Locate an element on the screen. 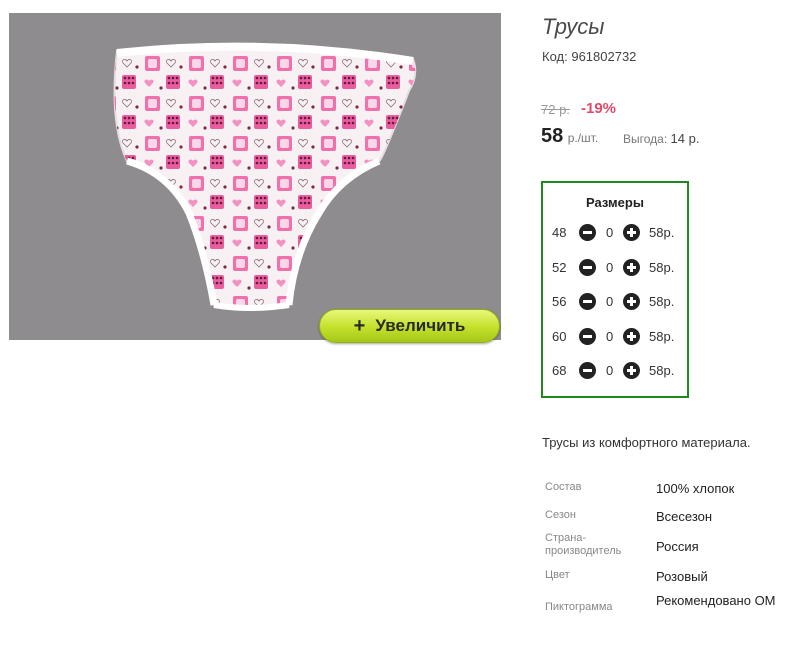 The image size is (810, 645). attribute-label: Пиктограмма is located at coordinates (579, 607).